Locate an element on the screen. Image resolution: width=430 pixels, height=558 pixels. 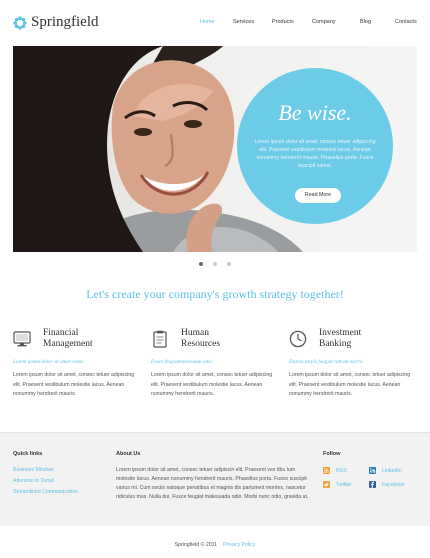
feature-title-line1: Investment is located at coordinates (340, 333).